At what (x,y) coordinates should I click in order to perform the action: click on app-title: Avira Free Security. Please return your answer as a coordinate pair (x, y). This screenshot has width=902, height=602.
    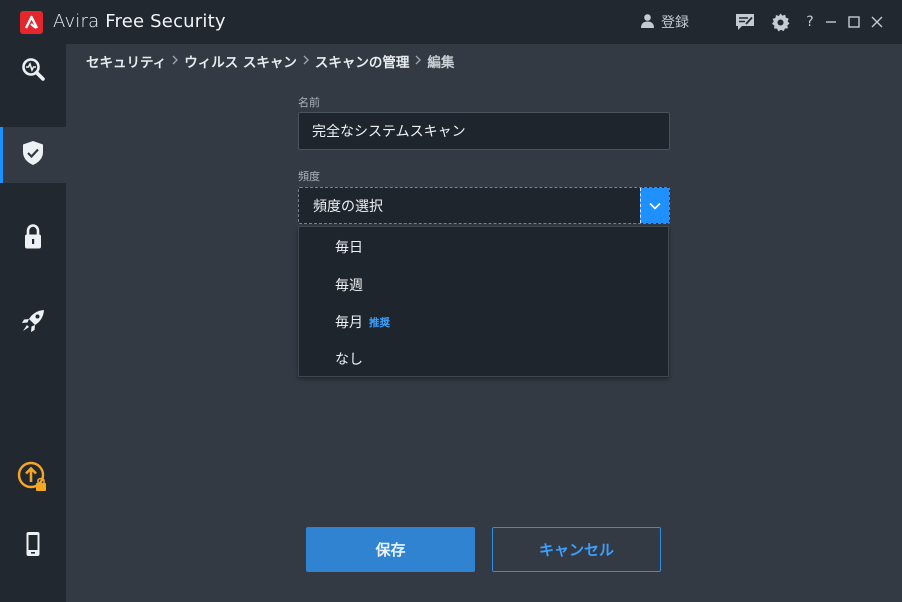
    Looking at the image, I should click on (139, 21).